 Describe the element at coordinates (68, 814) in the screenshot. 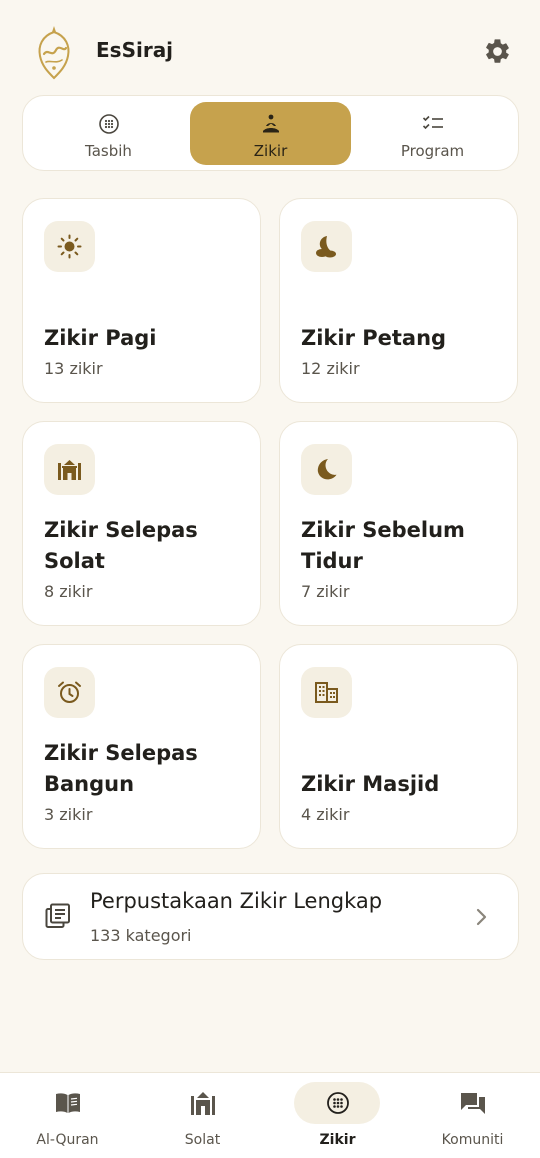

I see `card-count: 3 zikir` at that location.